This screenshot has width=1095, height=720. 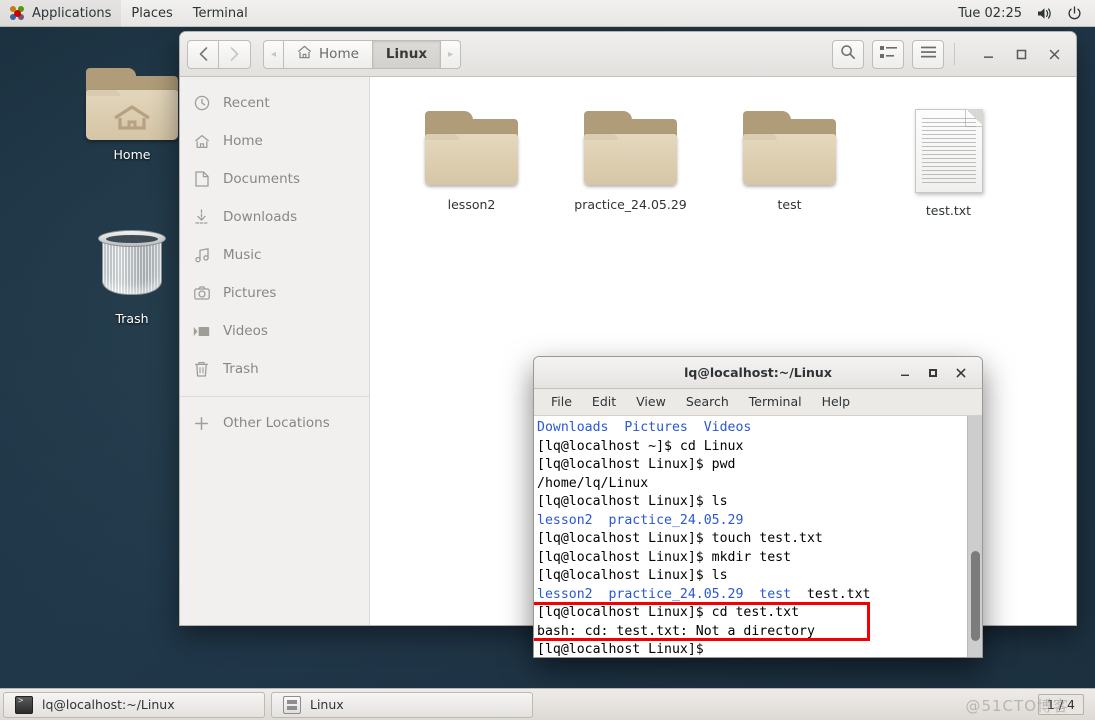 What do you see at coordinates (17, 13) in the screenshot?
I see `gnome-foot-icon` at bounding box center [17, 13].